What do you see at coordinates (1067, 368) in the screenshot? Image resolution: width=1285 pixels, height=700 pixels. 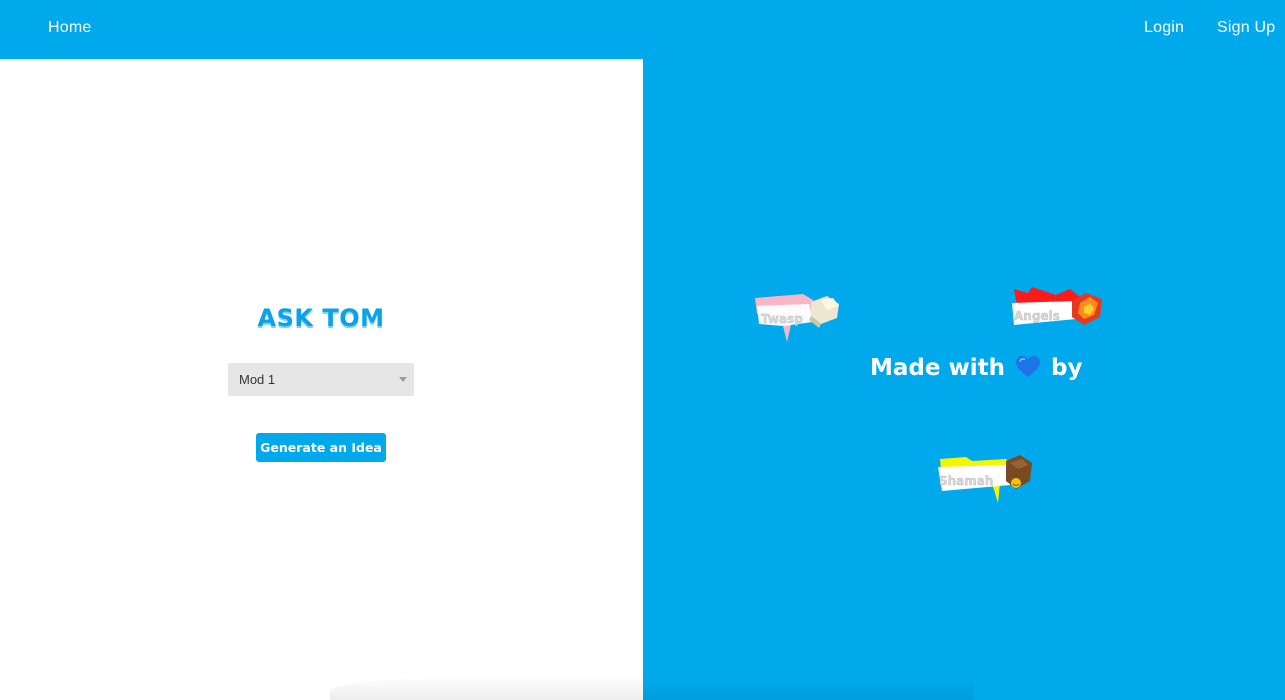 I see `made-with-suffix: by` at bounding box center [1067, 368].